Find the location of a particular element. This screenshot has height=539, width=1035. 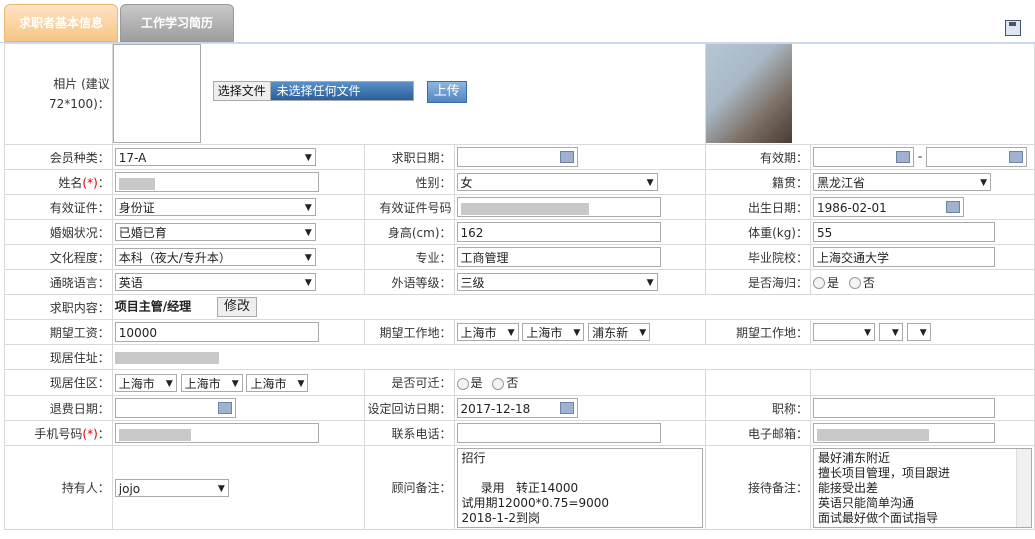

workplace2-province-select is located at coordinates (844, 332).